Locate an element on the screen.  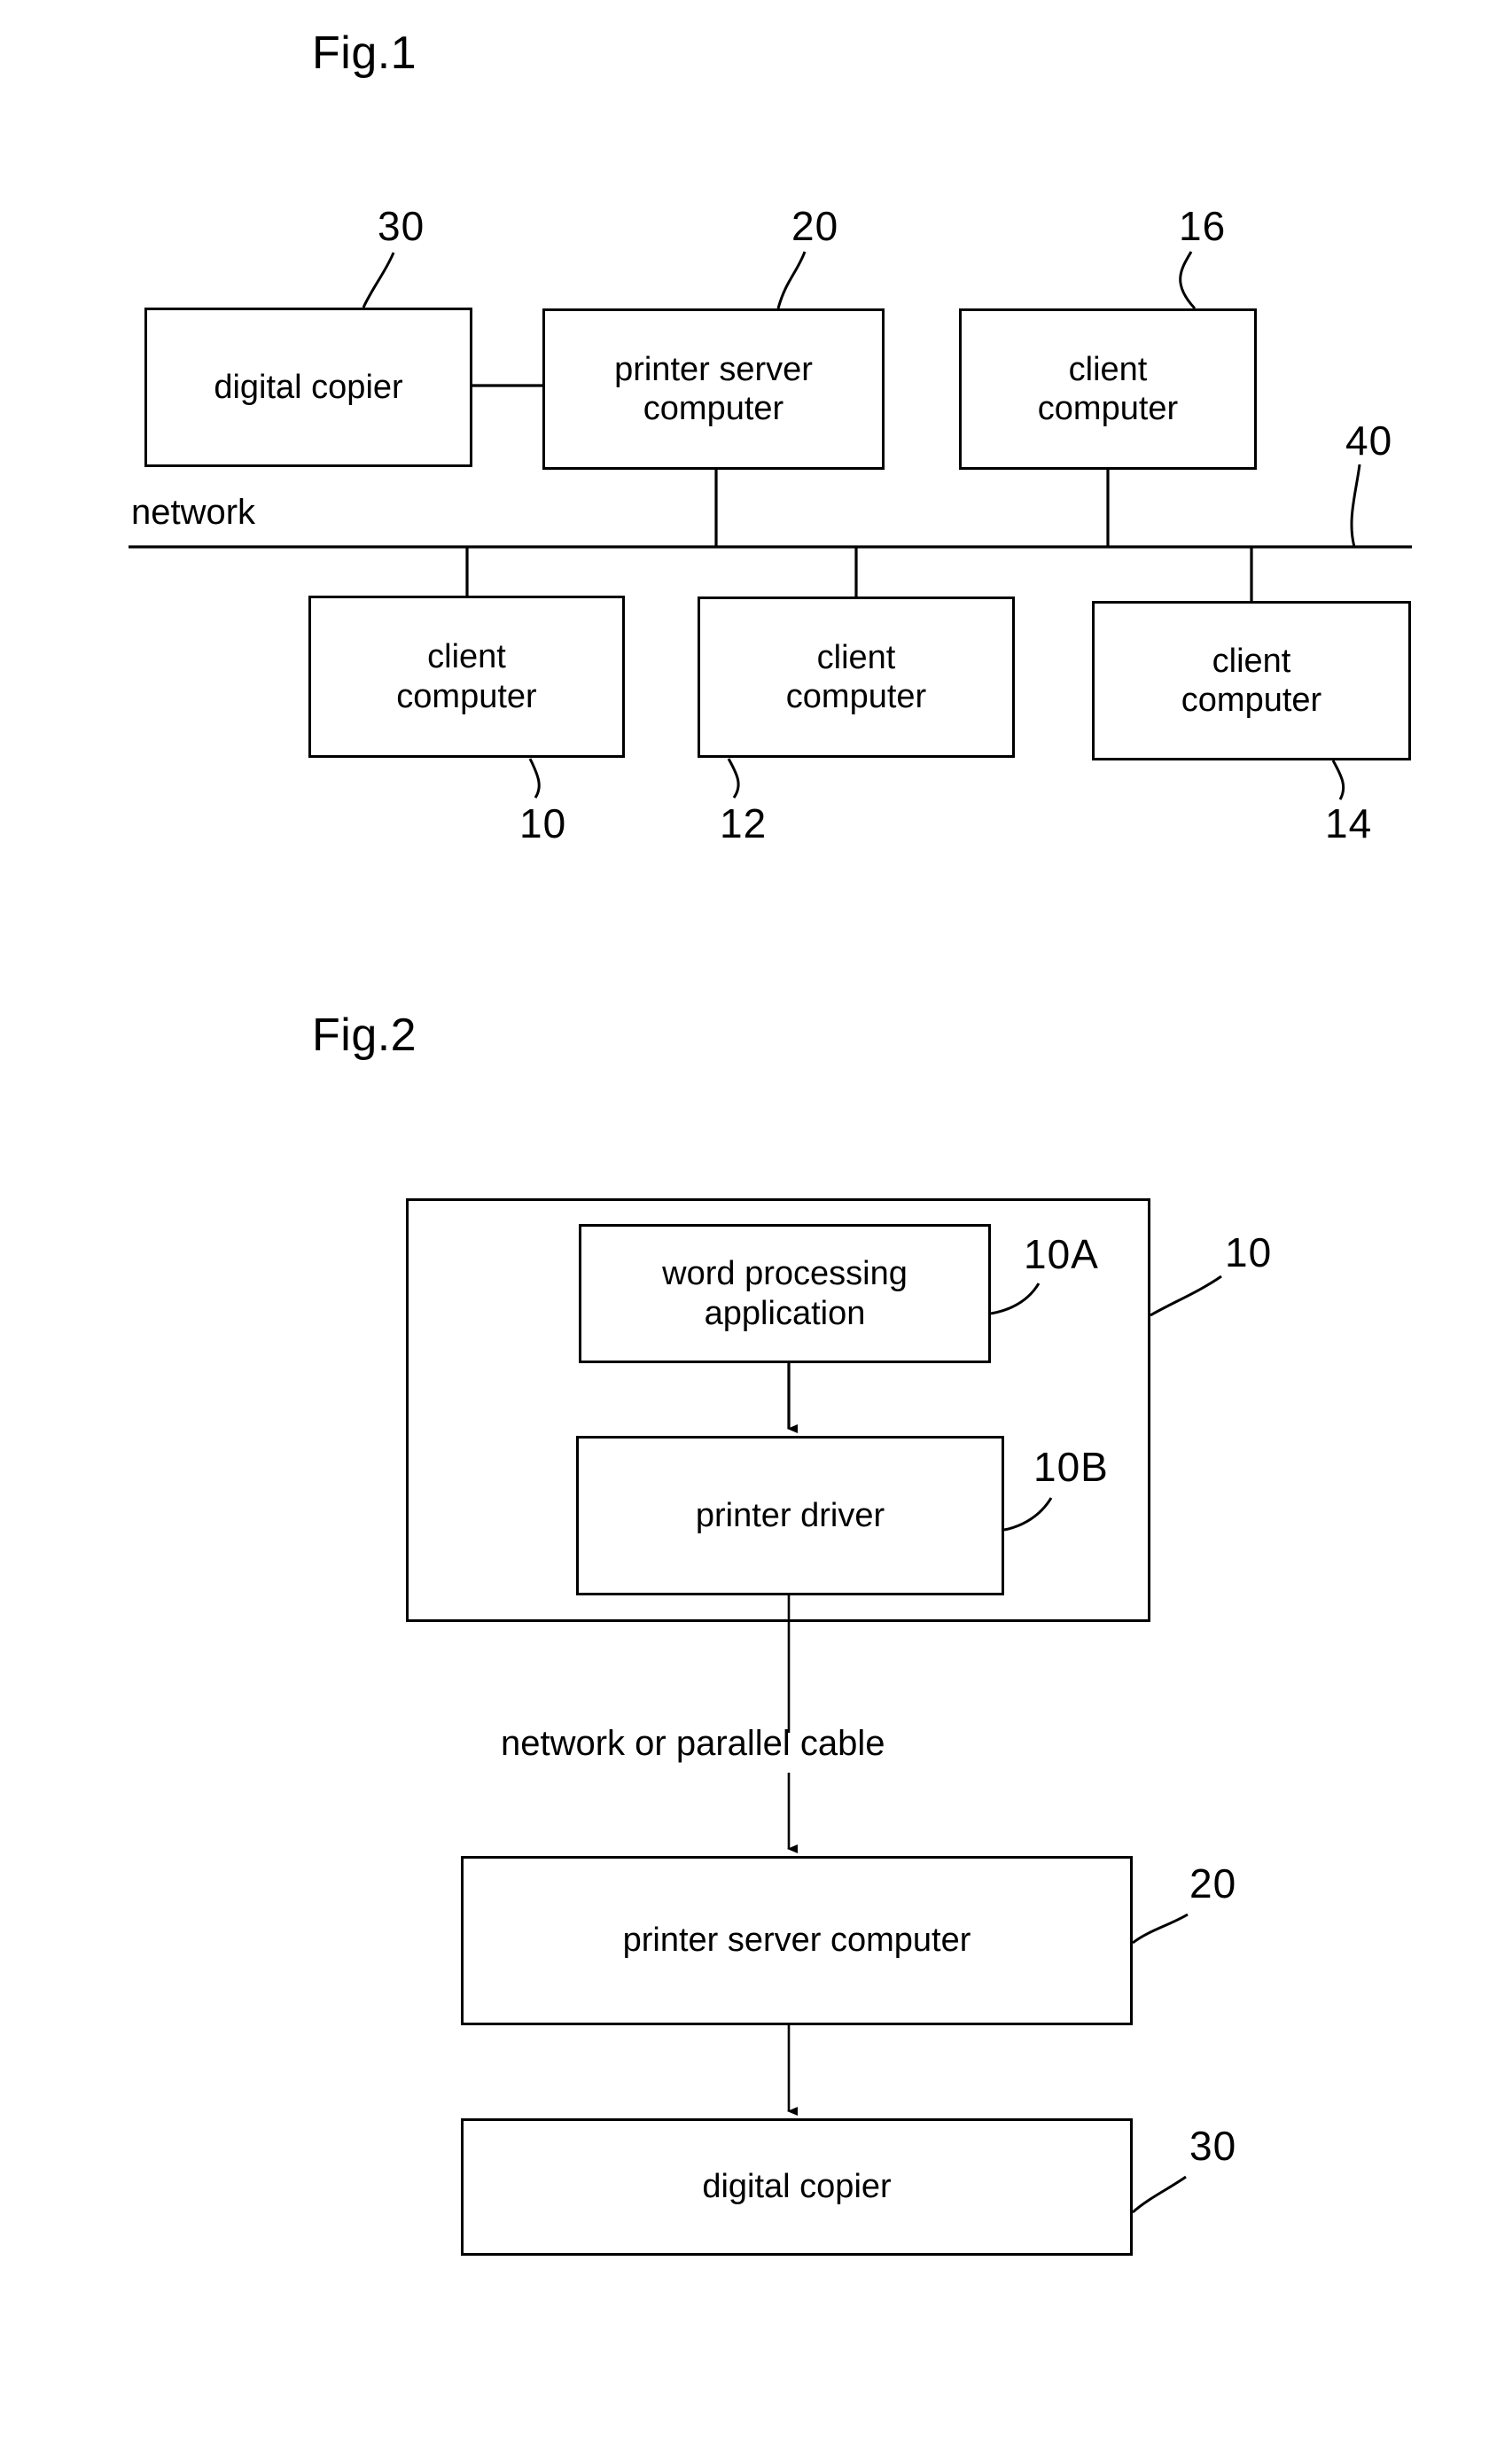
fig2-ref-10B: 10B is located at coordinates (1071, 1467).